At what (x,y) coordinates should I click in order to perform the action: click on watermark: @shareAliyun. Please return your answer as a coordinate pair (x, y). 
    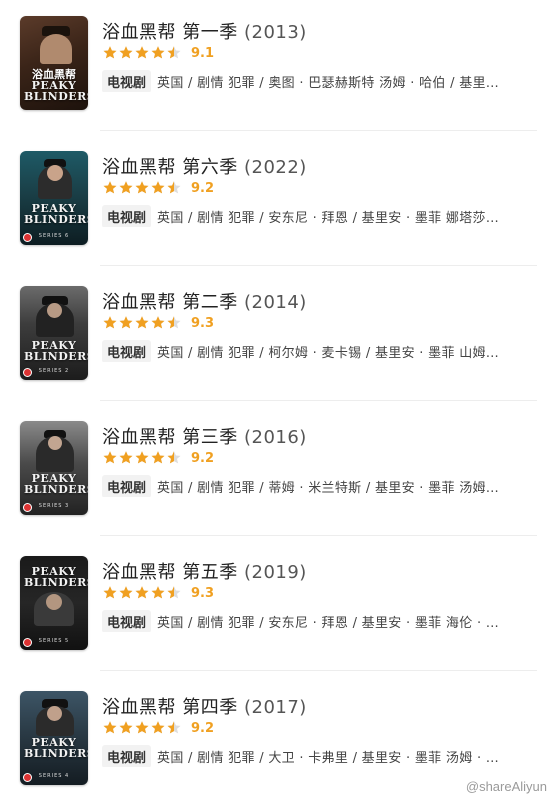
    Looking at the image, I should click on (506, 786).